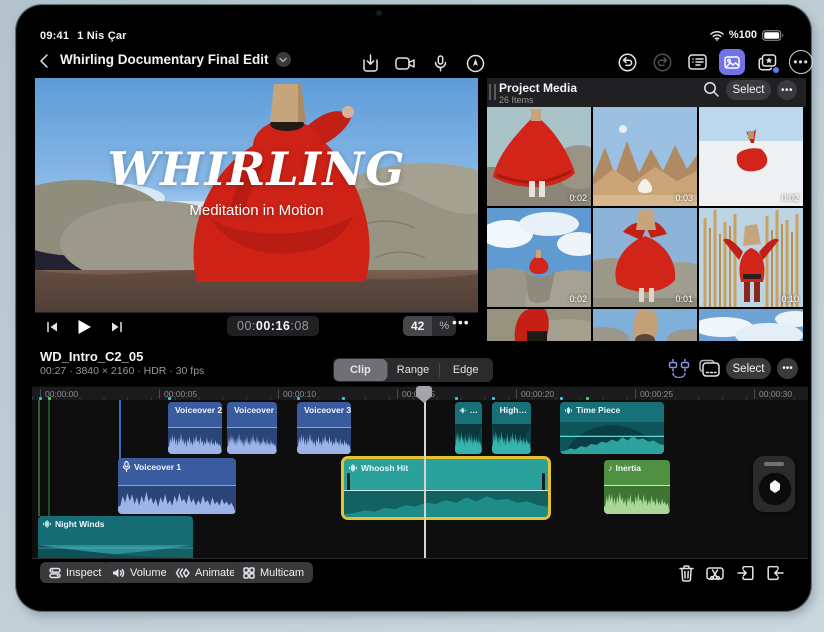 The height and width of the screenshot is (632, 824). I want to click on timecode-prefix: 00:, so click(246, 326).